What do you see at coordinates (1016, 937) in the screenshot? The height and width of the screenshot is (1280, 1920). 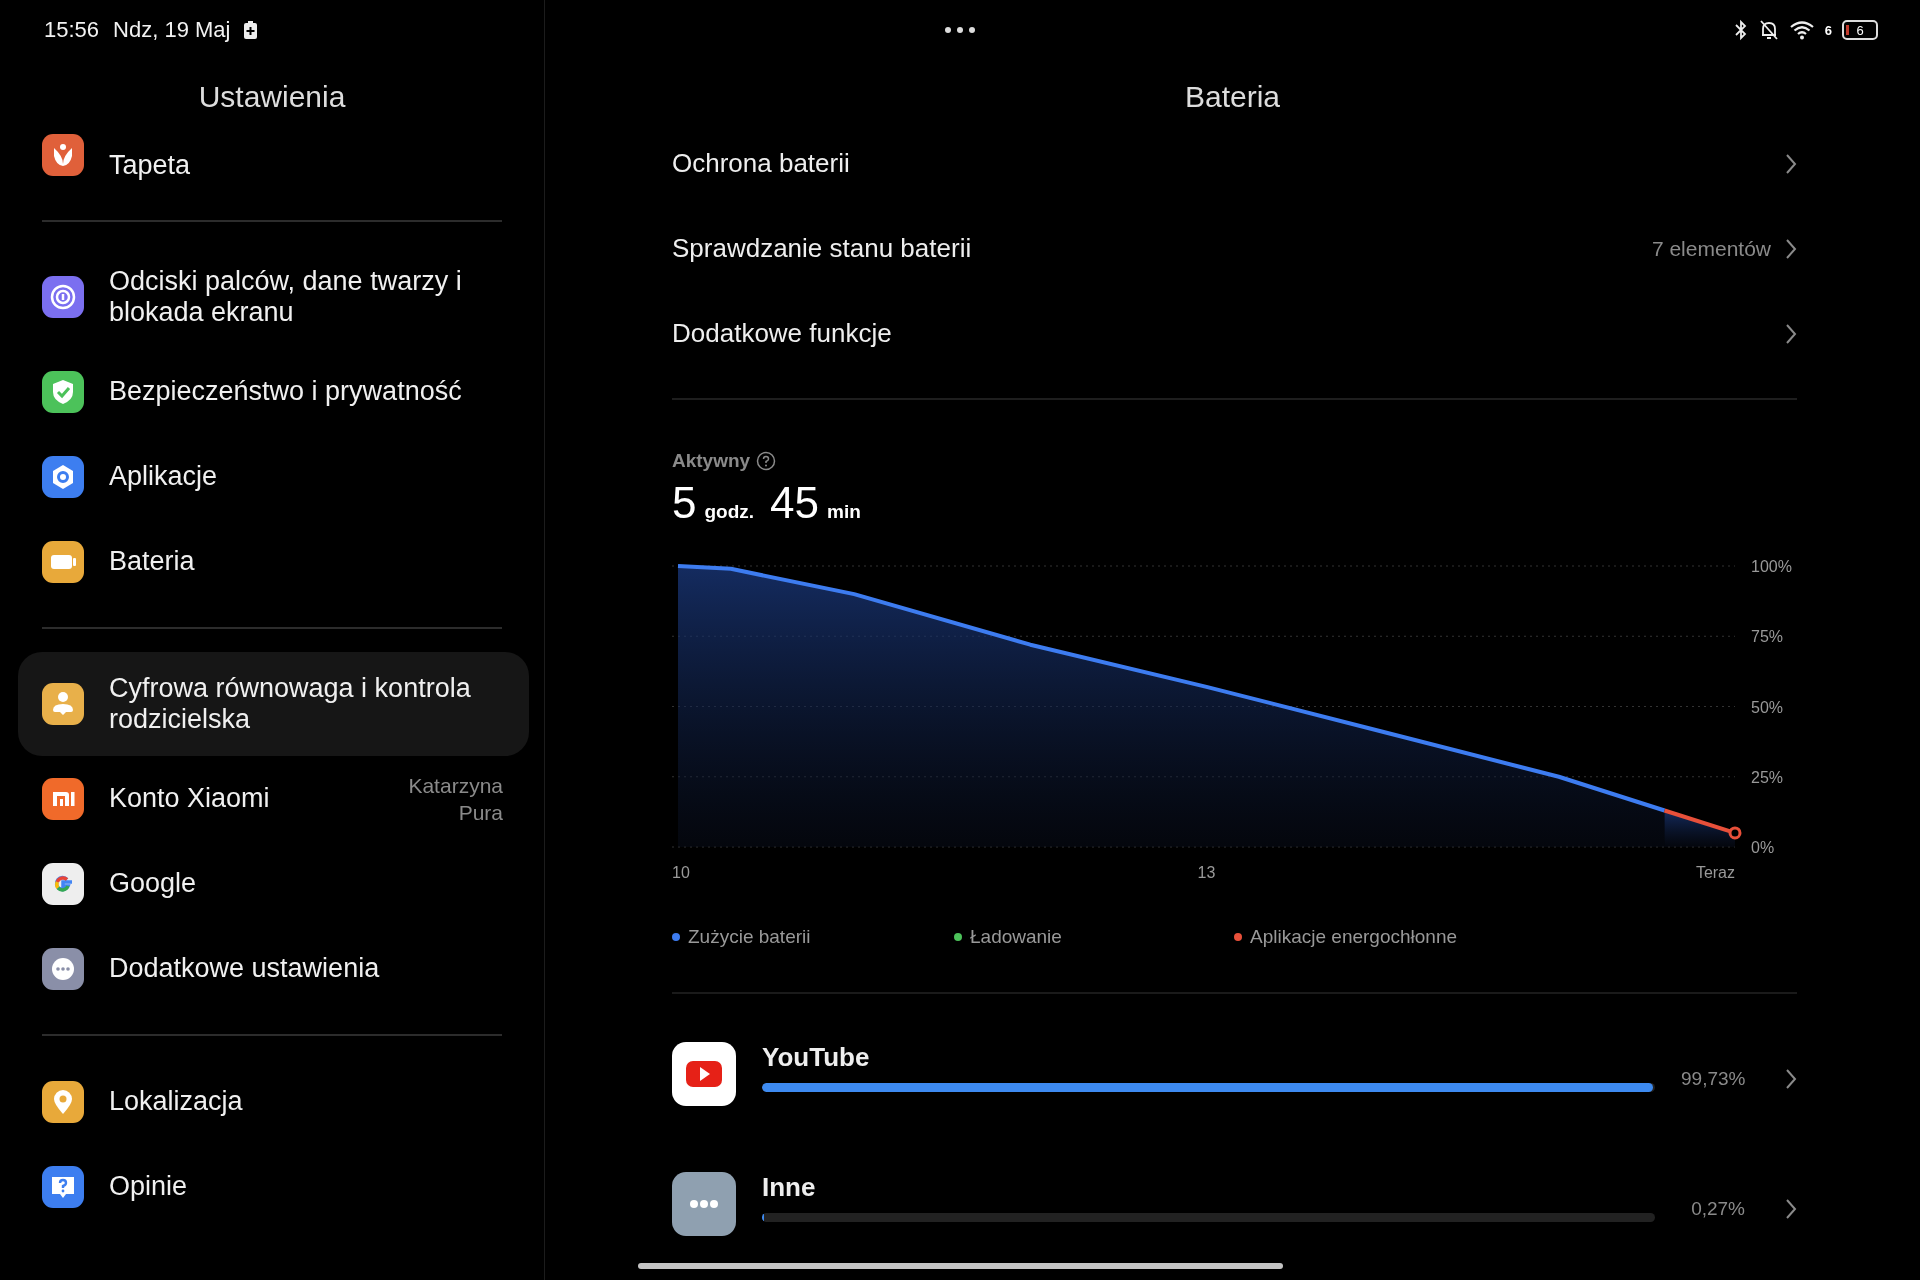 I see `legend-label: Ładowanie` at bounding box center [1016, 937].